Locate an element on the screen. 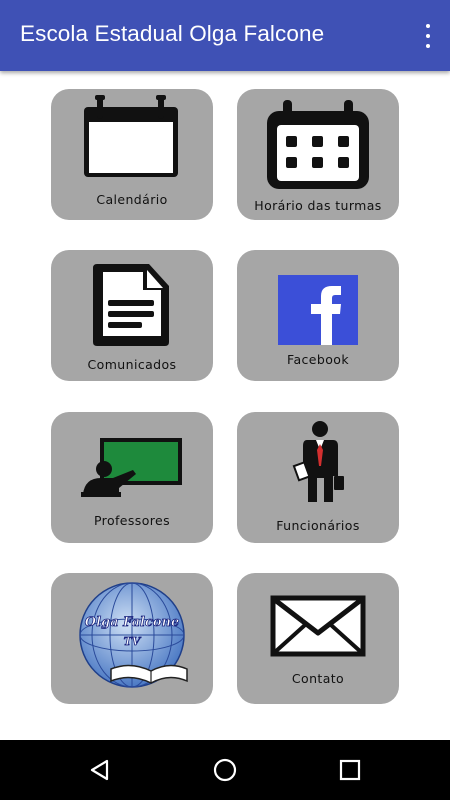 The height and width of the screenshot is (800, 450). logo-text-tv: TV is located at coordinates (133, 641).